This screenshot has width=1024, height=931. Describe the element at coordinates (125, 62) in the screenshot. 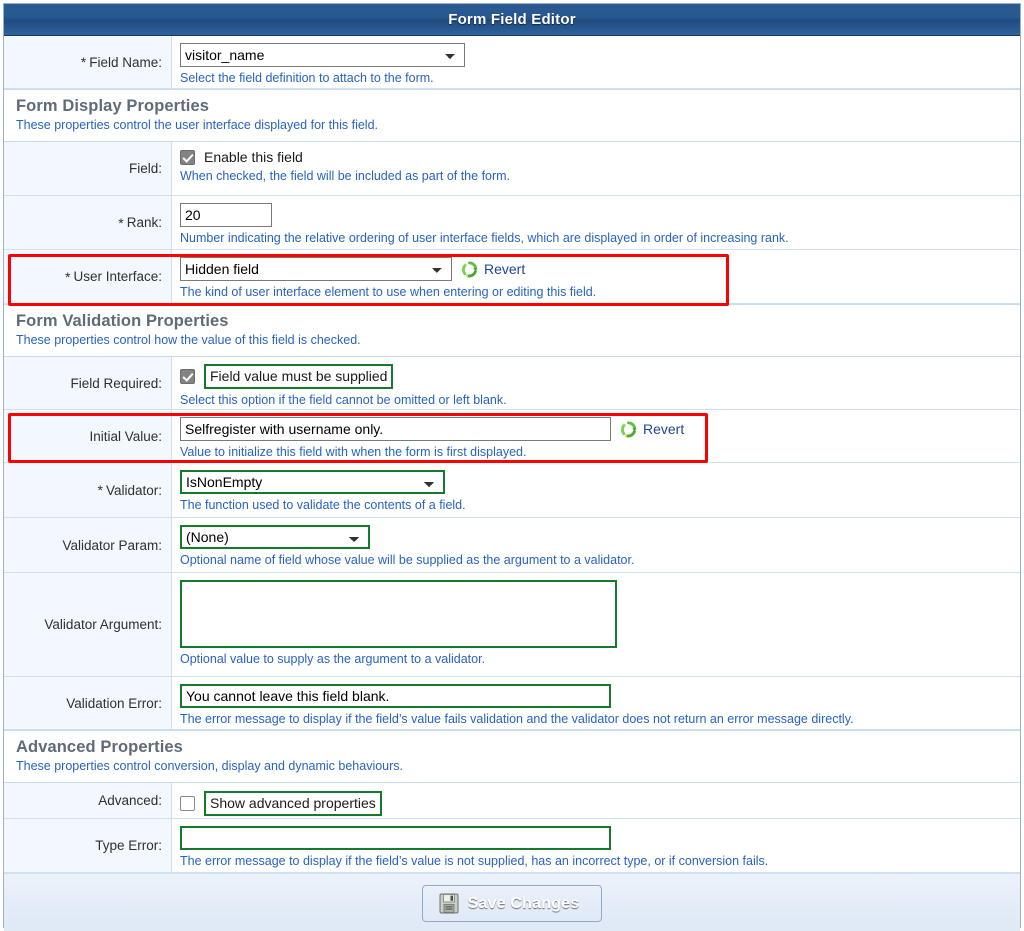

I see `label-text: Field Name:` at that location.